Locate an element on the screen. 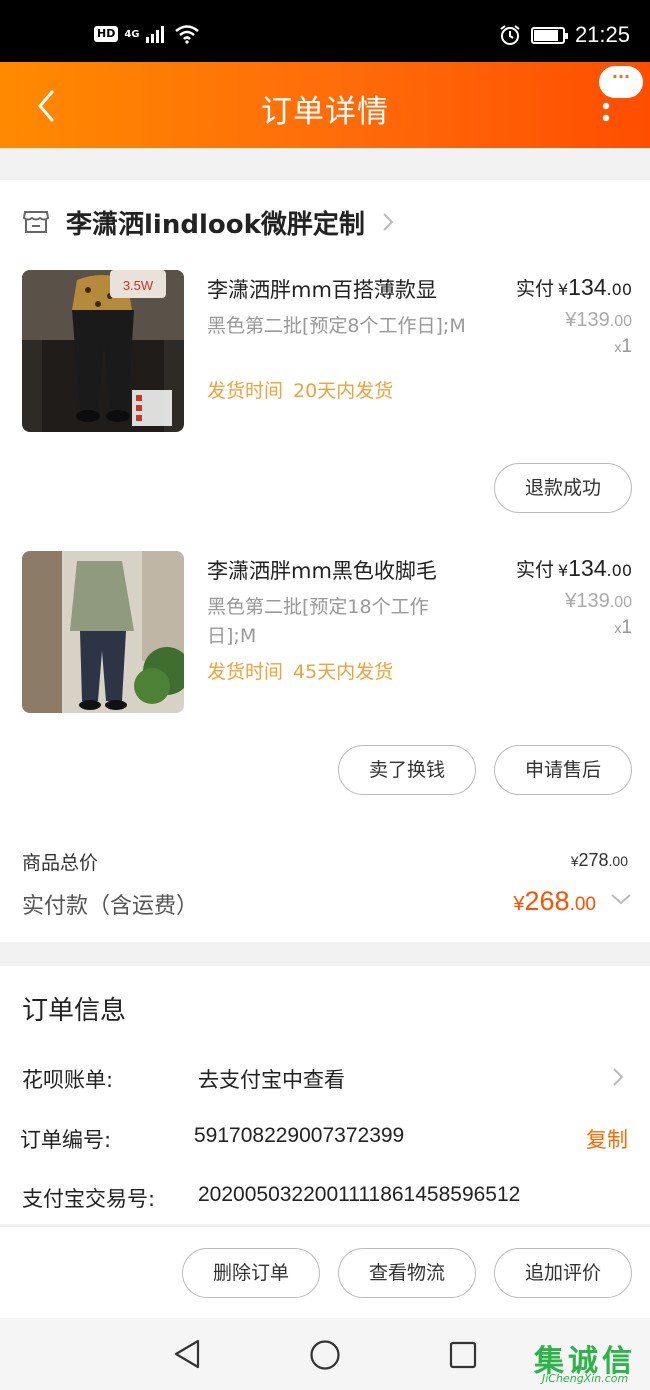 The height and width of the screenshot is (1390, 650). hd-icon: HD is located at coordinates (106, 34).